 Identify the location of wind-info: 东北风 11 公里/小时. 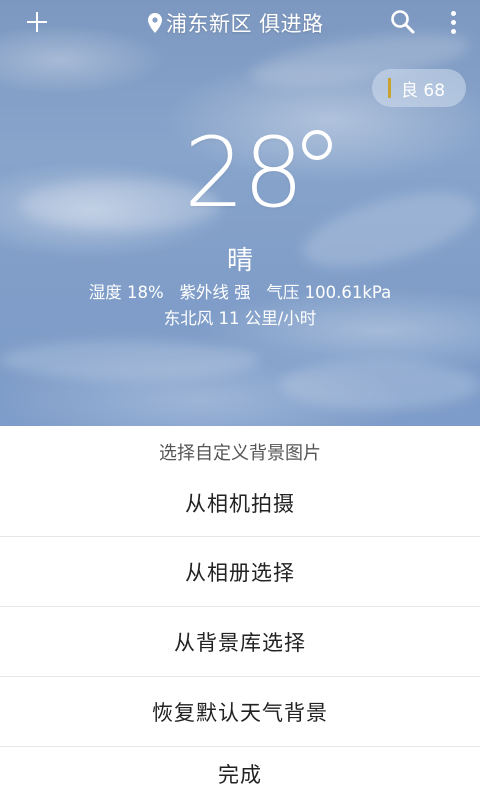
(240, 318).